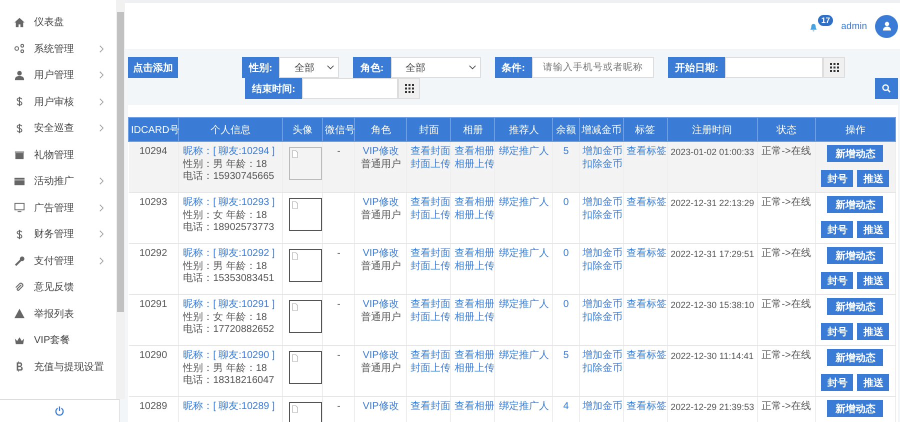 This screenshot has height=422, width=900. Describe the element at coordinates (231, 356) in the screenshot. I see `nickname-link: 昵称：[ 聊友:10290 ]` at that location.